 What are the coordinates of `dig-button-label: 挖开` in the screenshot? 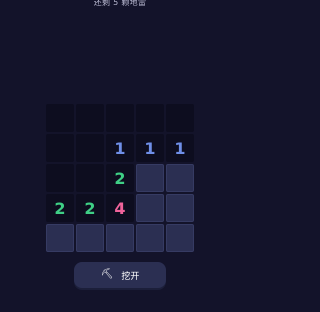 It's located at (130, 276).